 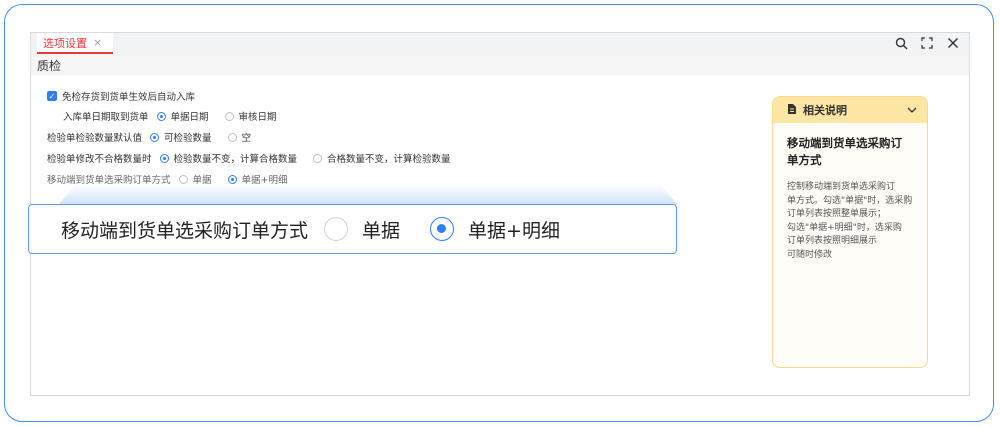 I want to click on radio-label: 空, so click(x=246, y=138).